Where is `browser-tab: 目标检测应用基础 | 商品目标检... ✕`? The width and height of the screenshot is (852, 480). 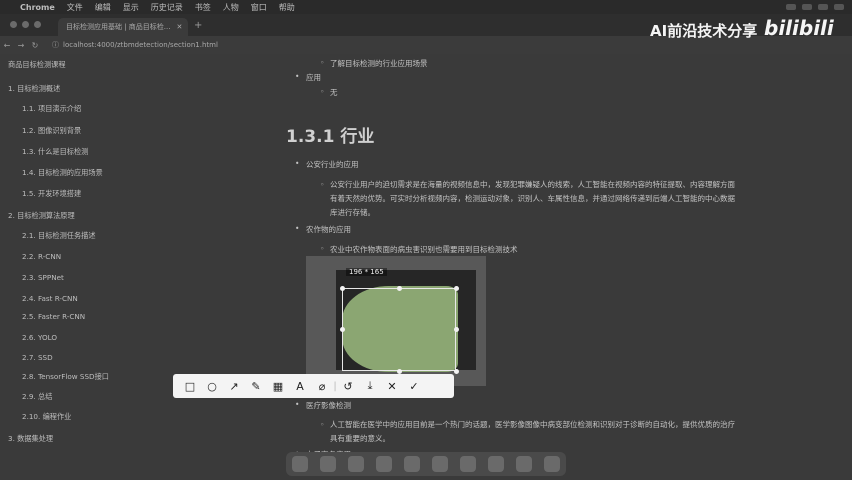 browser-tab: 目标检测应用基础 | 商品目标检... ✕ is located at coordinates (123, 27).